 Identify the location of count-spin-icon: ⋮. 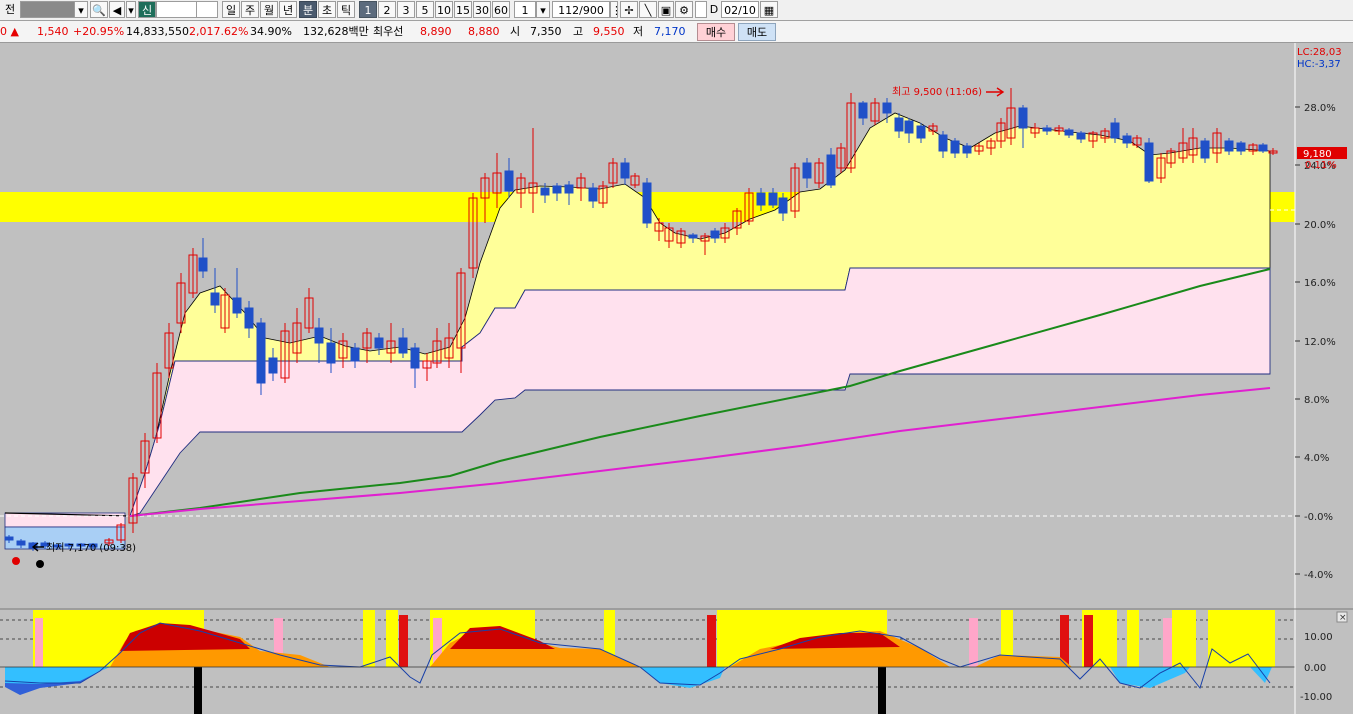
(614, 9).